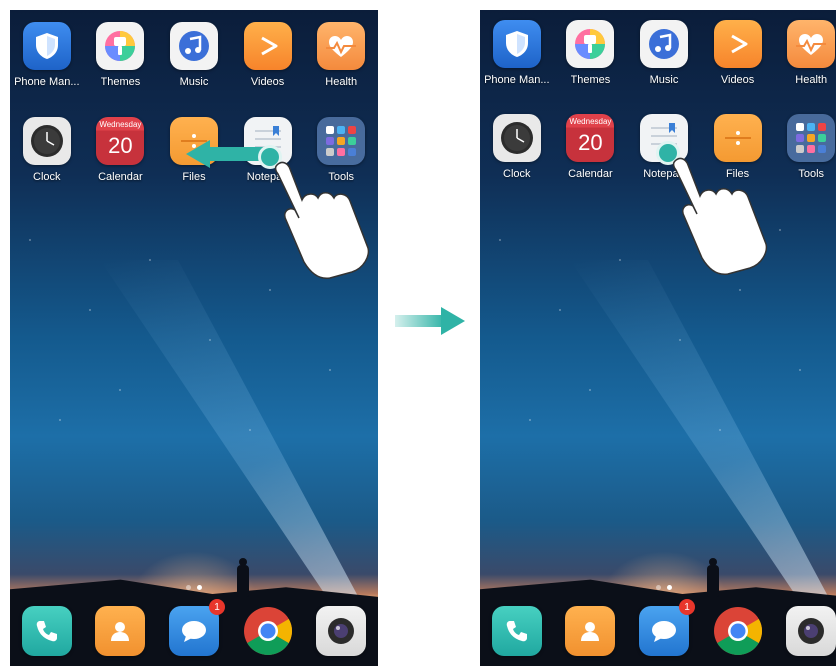  I want to click on transition-arrow, so click(430, 321).